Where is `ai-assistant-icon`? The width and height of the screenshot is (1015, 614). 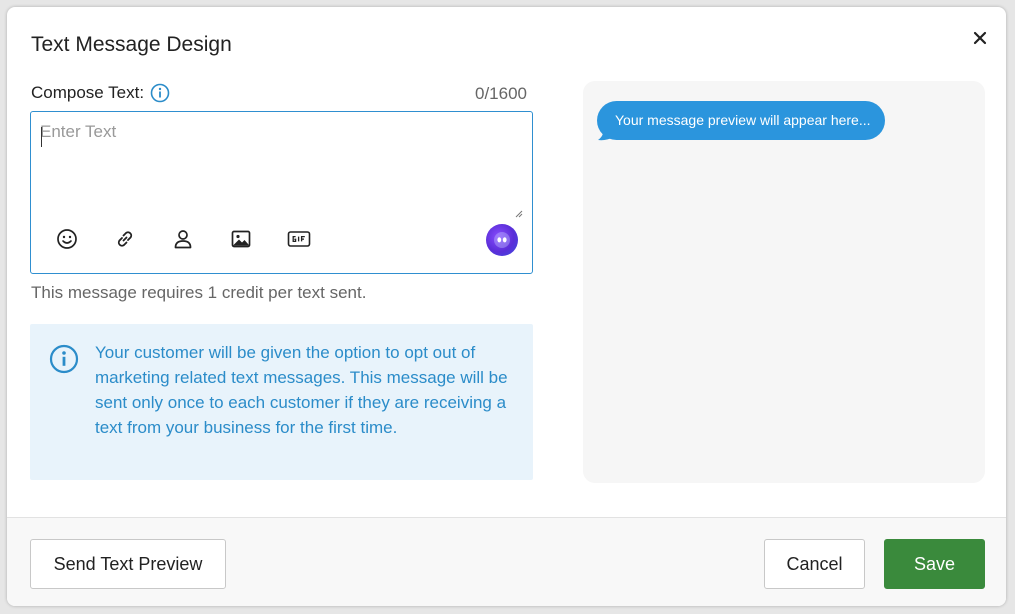
ai-assistant-icon is located at coordinates (502, 240).